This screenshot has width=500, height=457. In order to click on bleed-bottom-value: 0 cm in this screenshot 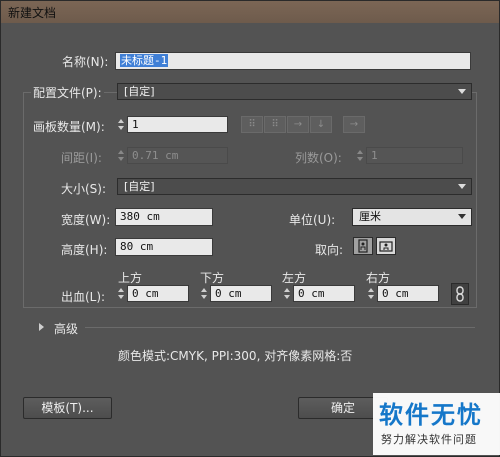, I will do `click(228, 293)`.